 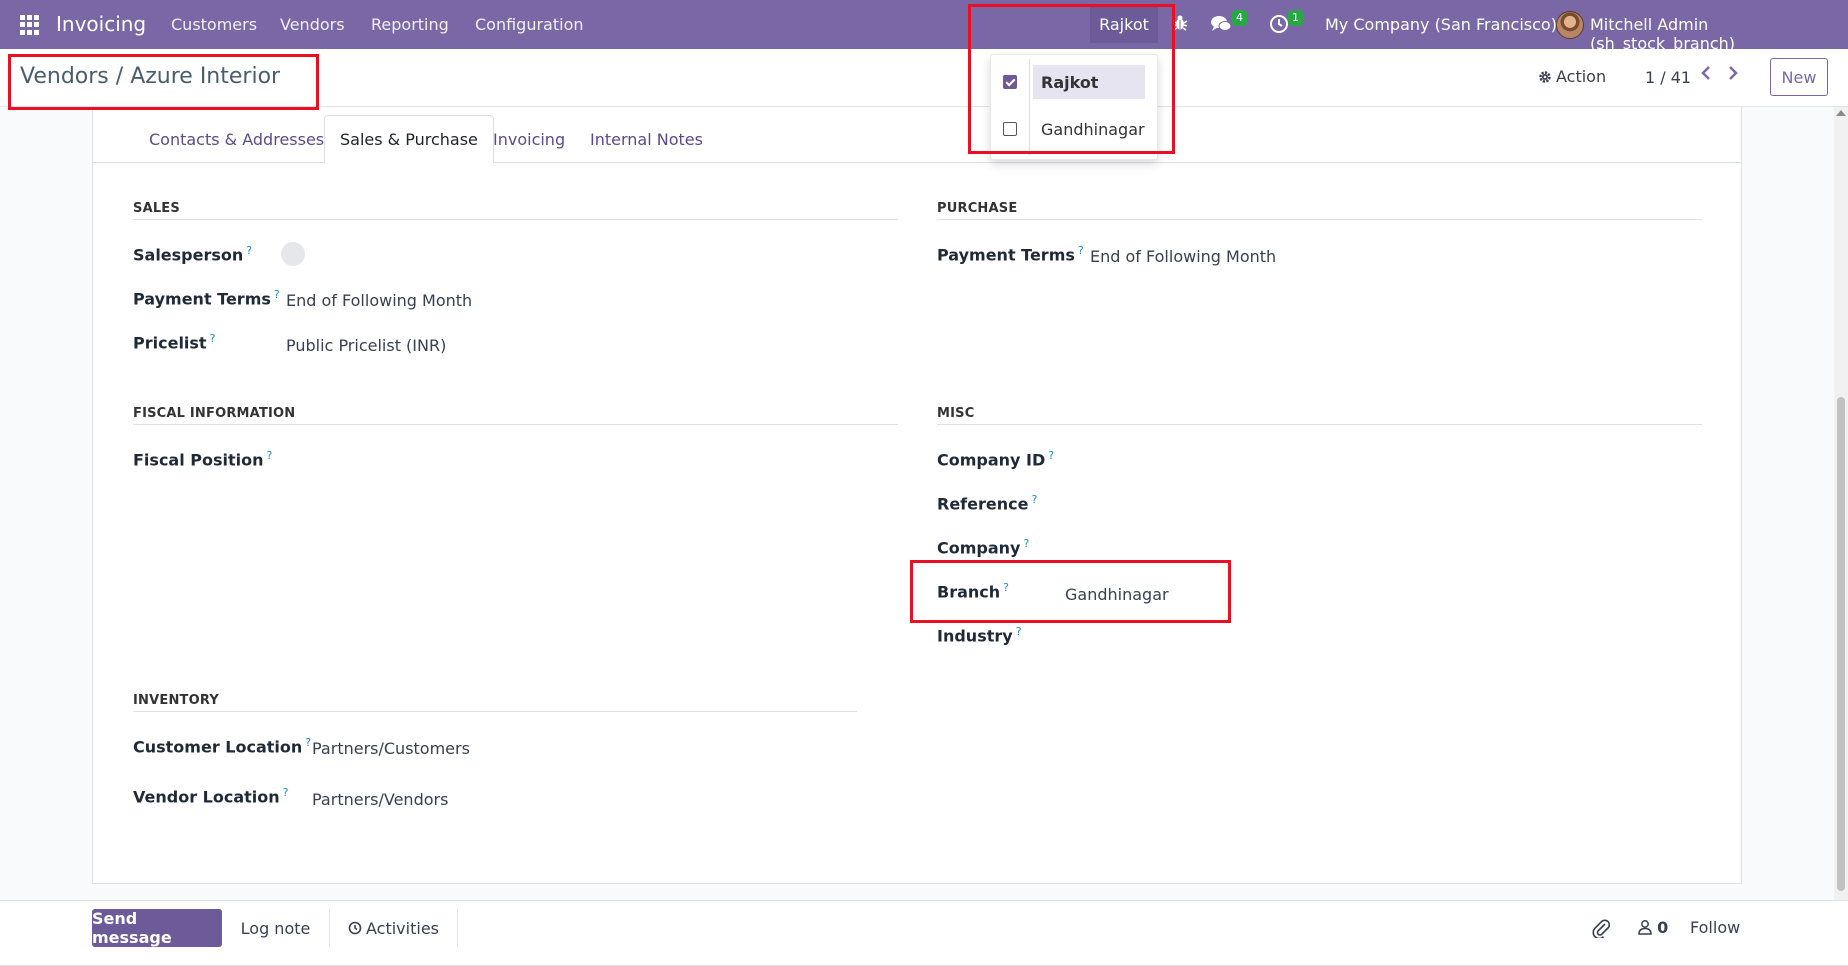 What do you see at coordinates (206, 797) in the screenshot?
I see `vendor-location-label-text: Vendor Location` at bounding box center [206, 797].